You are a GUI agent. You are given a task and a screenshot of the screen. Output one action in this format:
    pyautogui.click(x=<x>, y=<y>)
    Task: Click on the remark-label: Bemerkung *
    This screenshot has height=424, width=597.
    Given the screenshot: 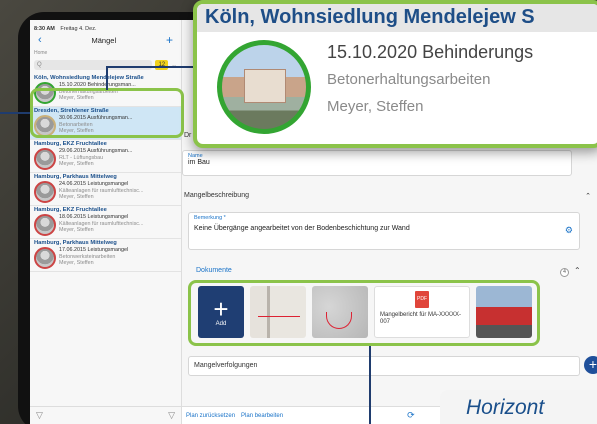 What is the action you would take?
    pyautogui.click(x=210, y=218)
    